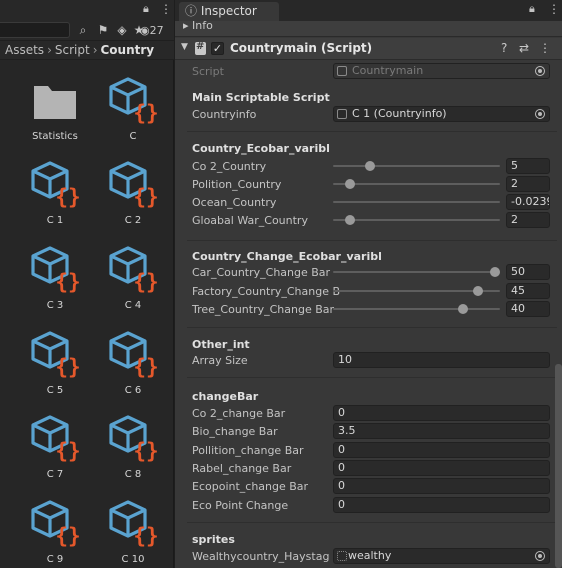 This screenshot has width=562, height=568. Describe the element at coordinates (528, 309) in the screenshot. I see `slider-value-field: 40` at that location.